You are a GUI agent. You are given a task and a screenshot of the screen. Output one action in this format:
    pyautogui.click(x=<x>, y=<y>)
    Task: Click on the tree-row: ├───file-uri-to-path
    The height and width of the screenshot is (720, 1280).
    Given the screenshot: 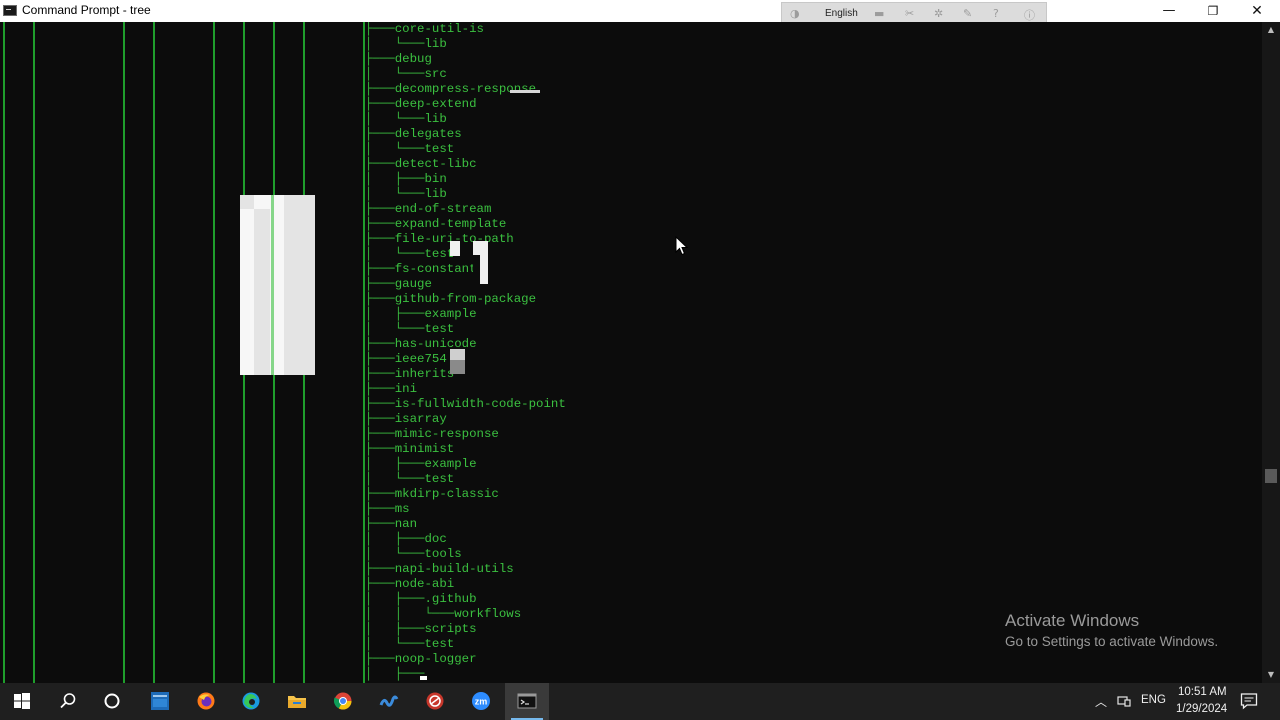 What is the action you would take?
    pyautogui.click(x=439, y=239)
    